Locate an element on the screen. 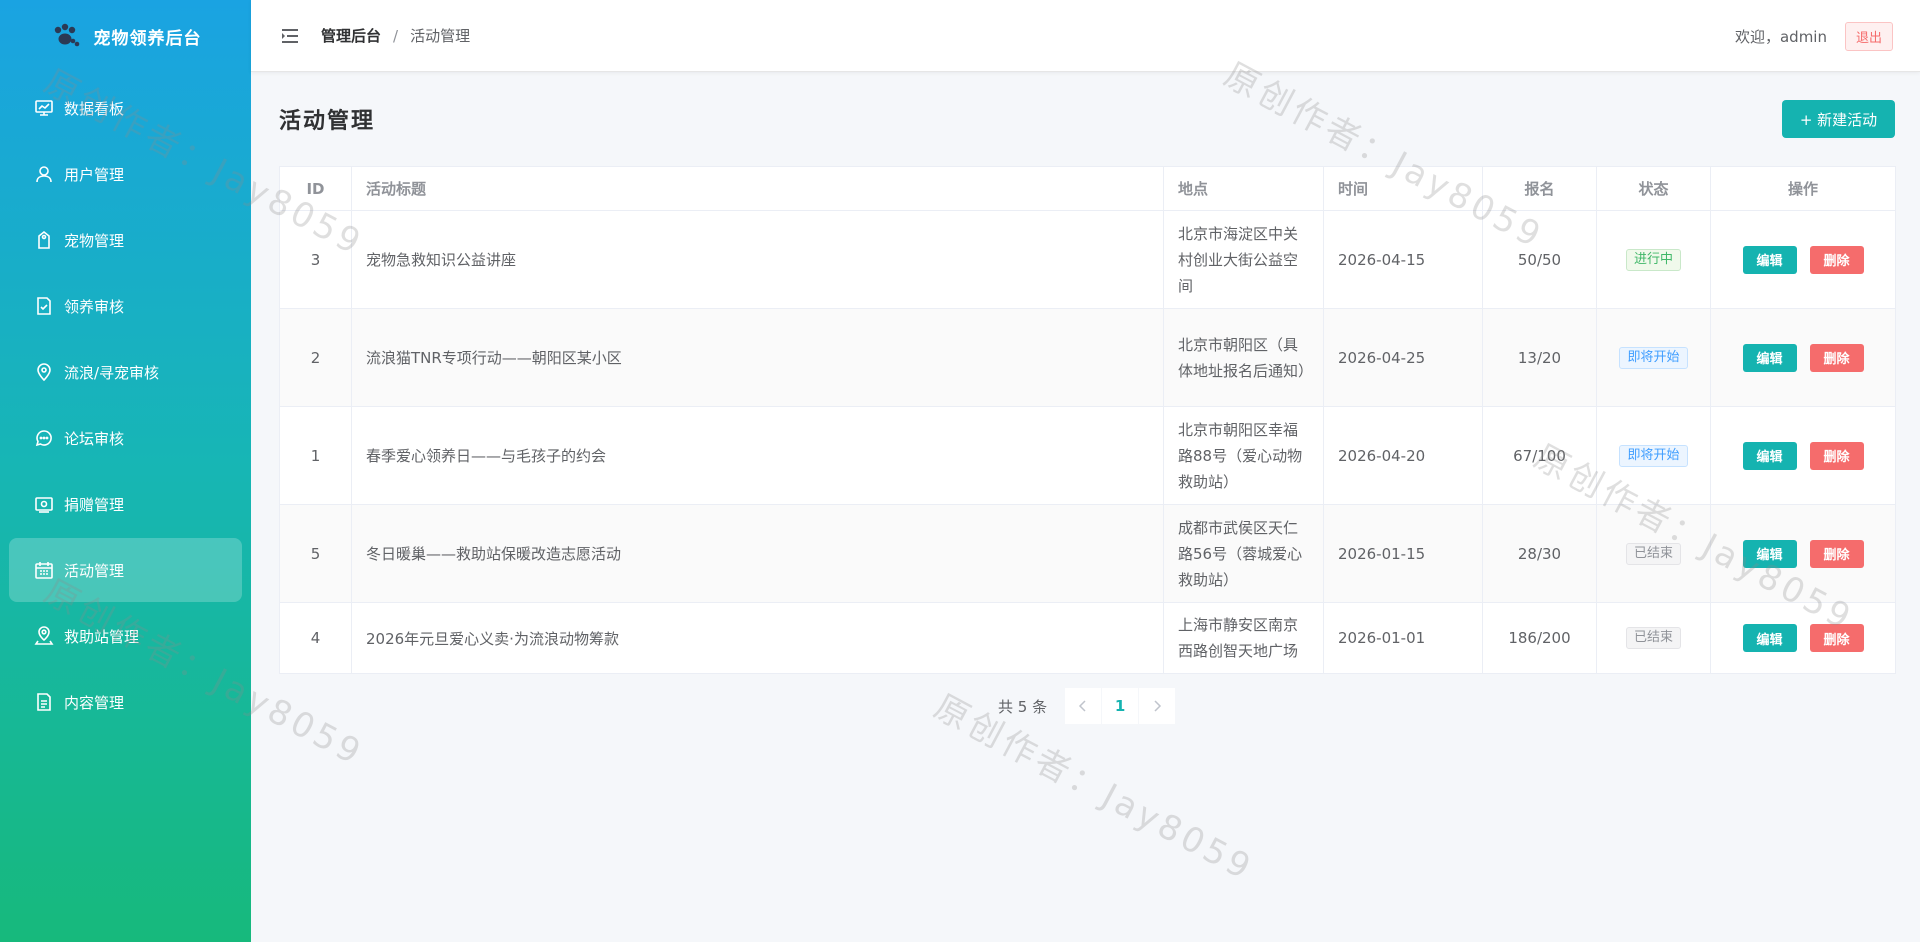 This screenshot has height=942, width=1920. table-header-row: ID 活动标题 地点 时间 报名 状态 操作 is located at coordinates (1087, 188).